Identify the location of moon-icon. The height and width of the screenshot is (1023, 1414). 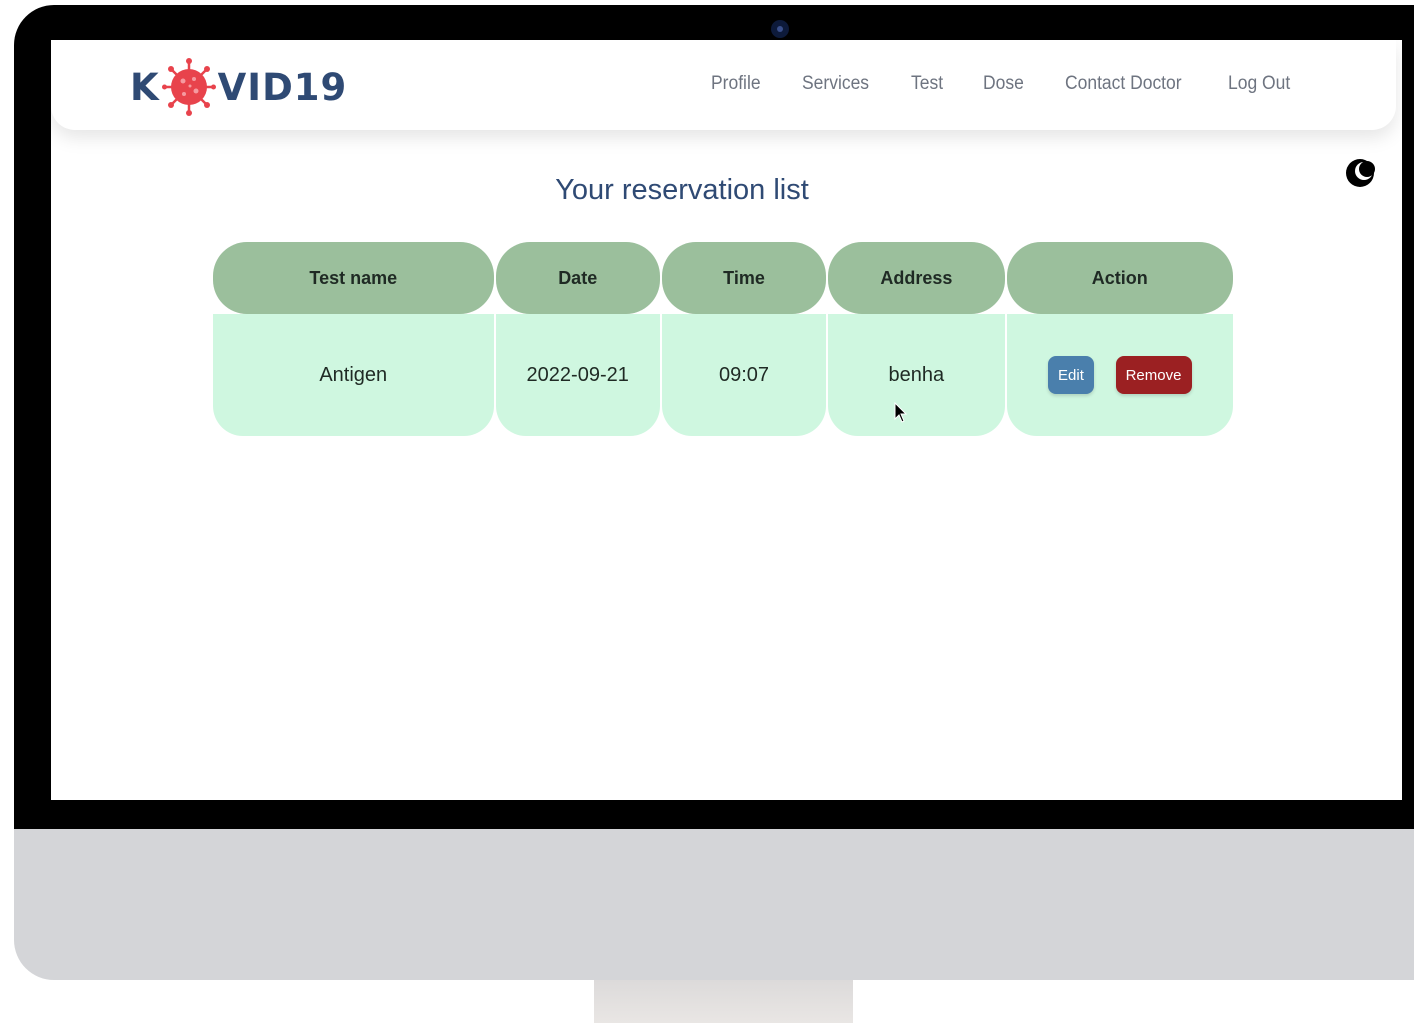
(1360, 173).